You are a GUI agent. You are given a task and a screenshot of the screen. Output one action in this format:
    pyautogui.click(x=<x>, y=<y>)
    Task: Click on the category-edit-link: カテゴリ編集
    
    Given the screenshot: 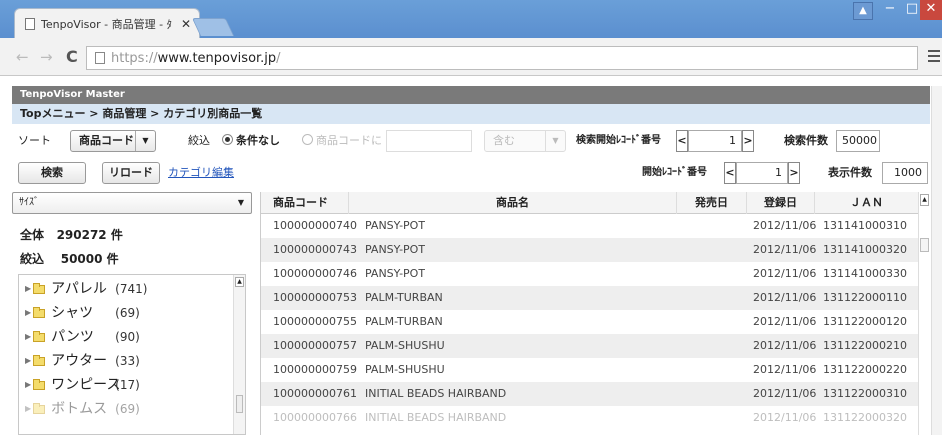 What is the action you would take?
    pyautogui.click(x=201, y=173)
    